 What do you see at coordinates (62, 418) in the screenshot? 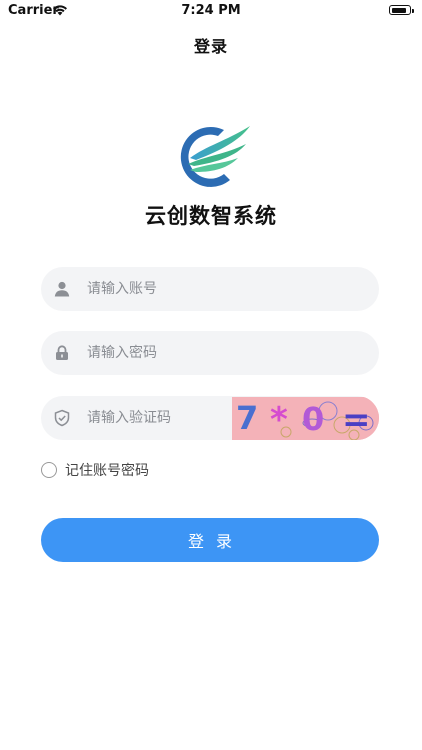
I see `shield-check-icon` at bounding box center [62, 418].